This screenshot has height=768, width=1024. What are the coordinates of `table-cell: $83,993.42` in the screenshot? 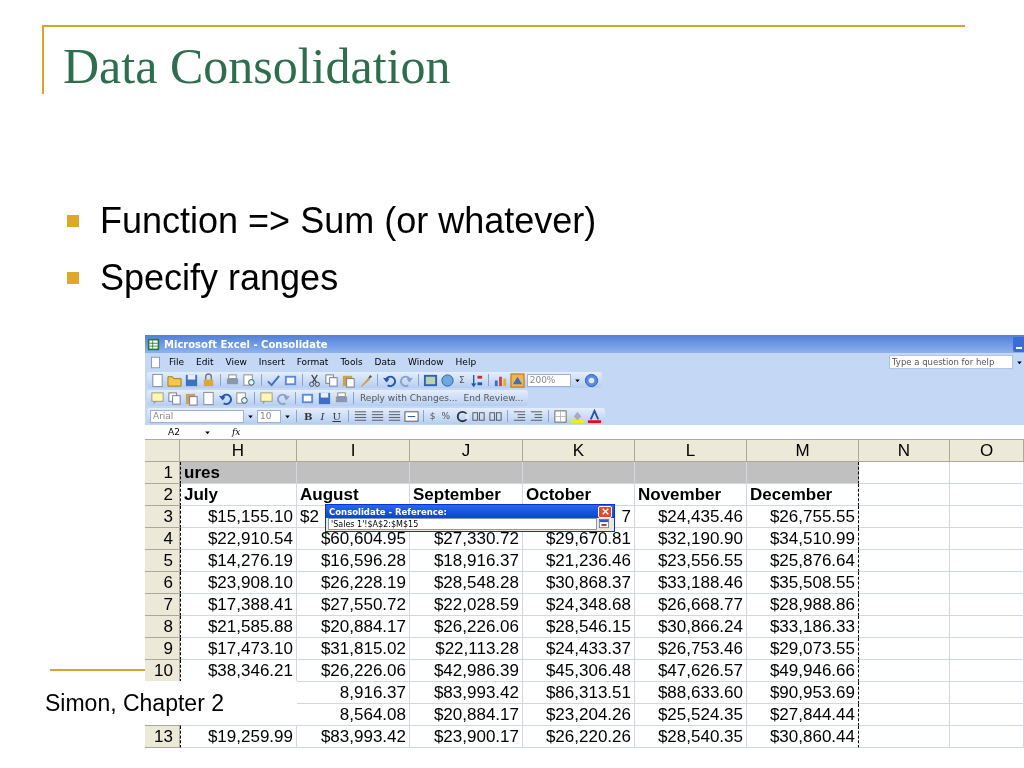 It's located at (466, 693).